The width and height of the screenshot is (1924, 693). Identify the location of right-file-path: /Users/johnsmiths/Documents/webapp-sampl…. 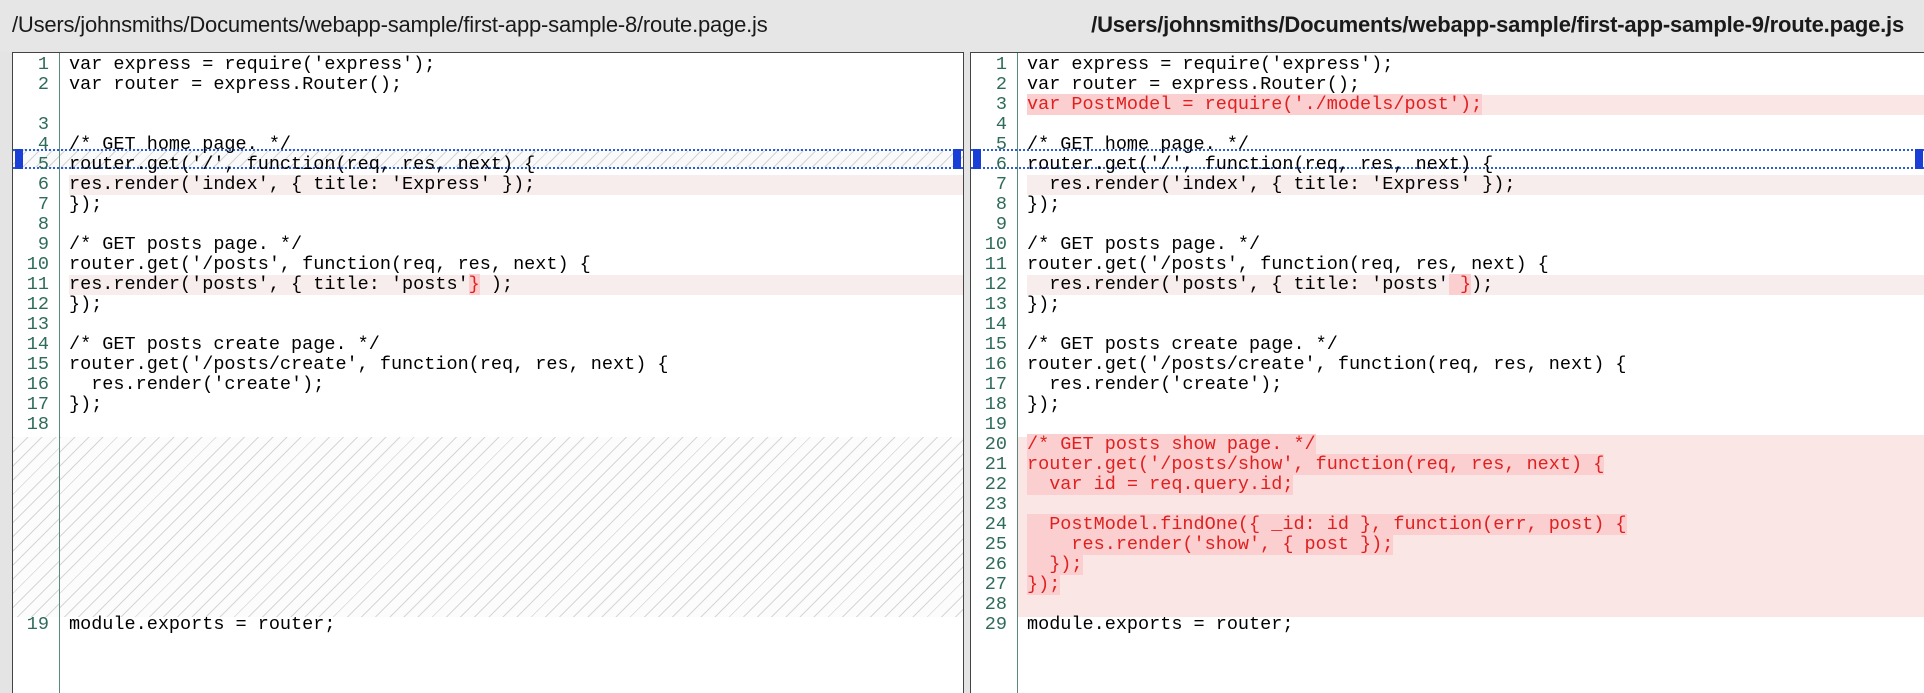
(1497, 24).